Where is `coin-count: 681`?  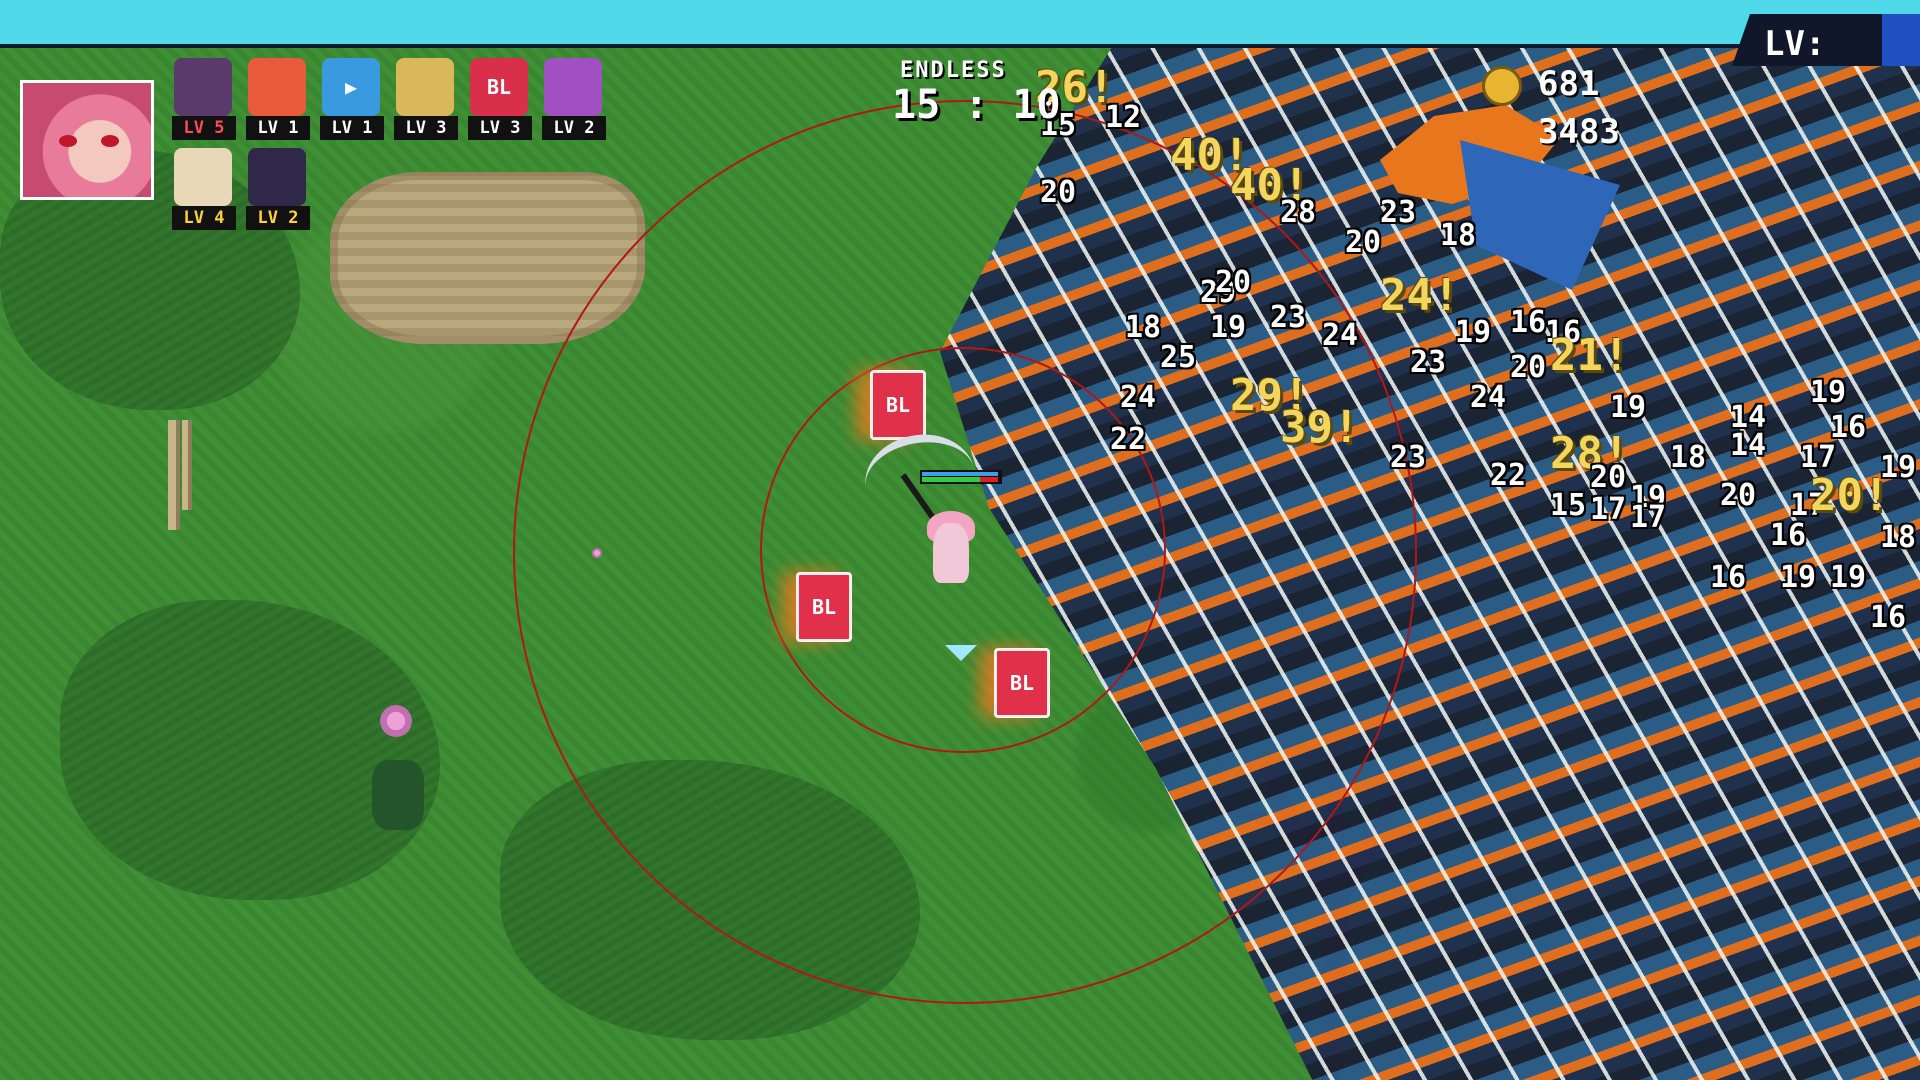 coin-count: 681 is located at coordinates (1569, 84).